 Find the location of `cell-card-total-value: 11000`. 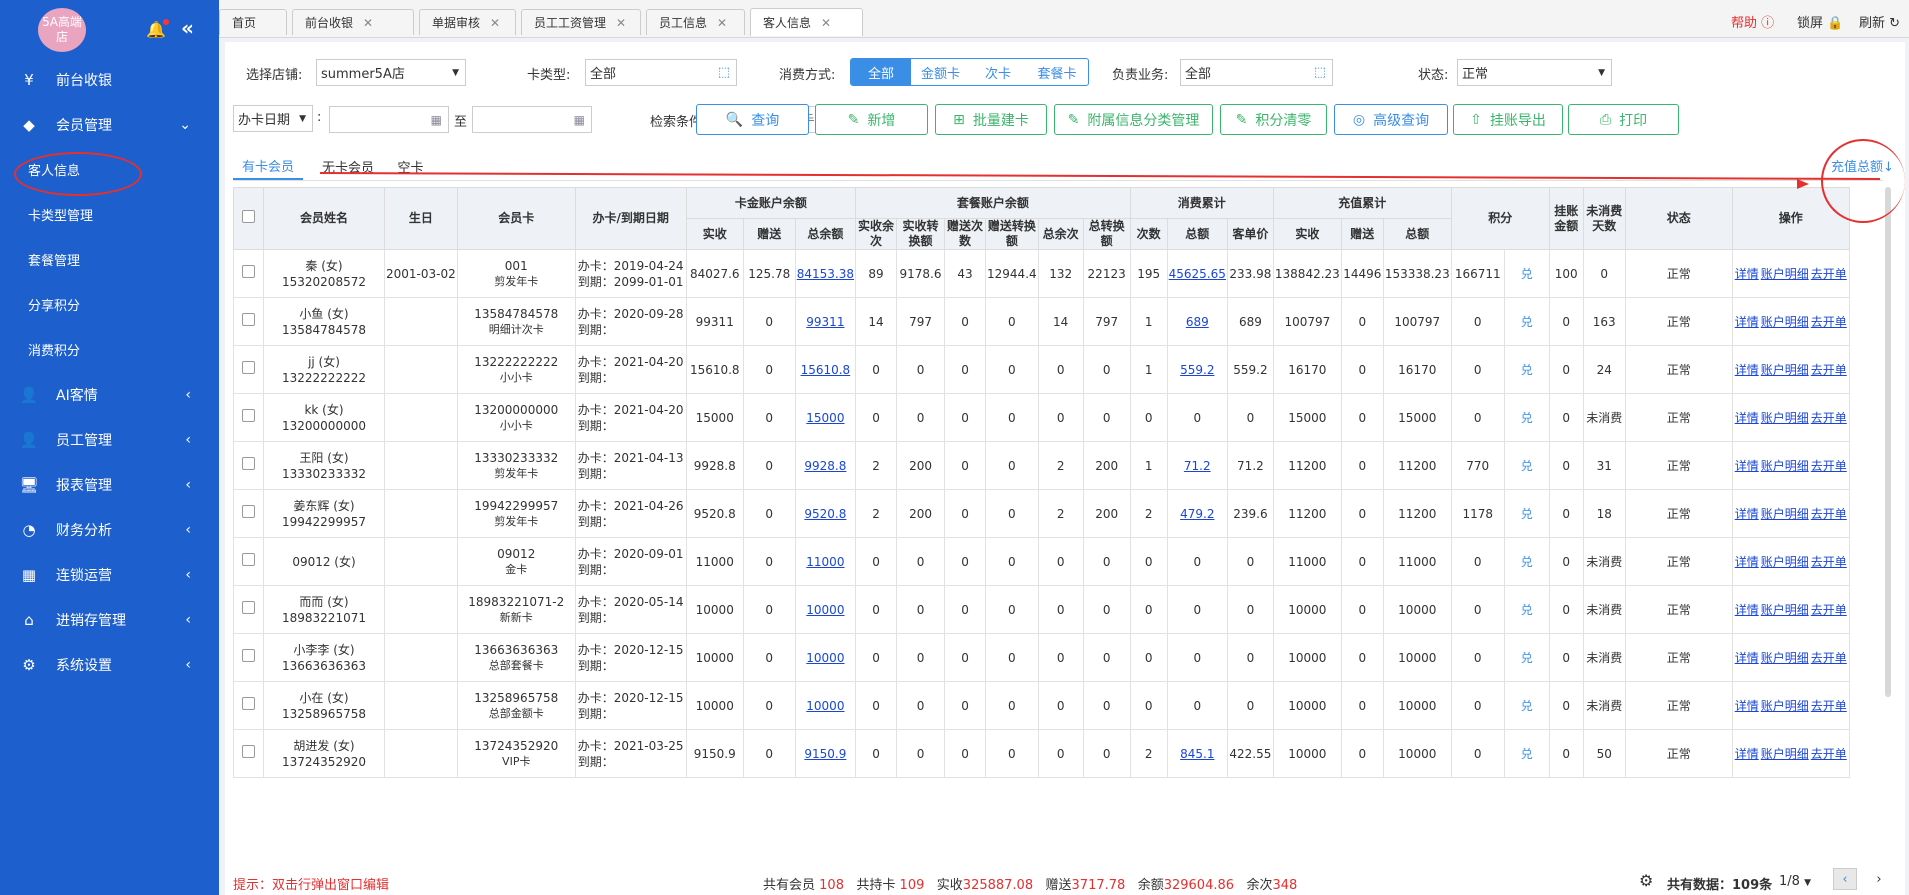

cell-card-total-value: 11000 is located at coordinates (825, 562).